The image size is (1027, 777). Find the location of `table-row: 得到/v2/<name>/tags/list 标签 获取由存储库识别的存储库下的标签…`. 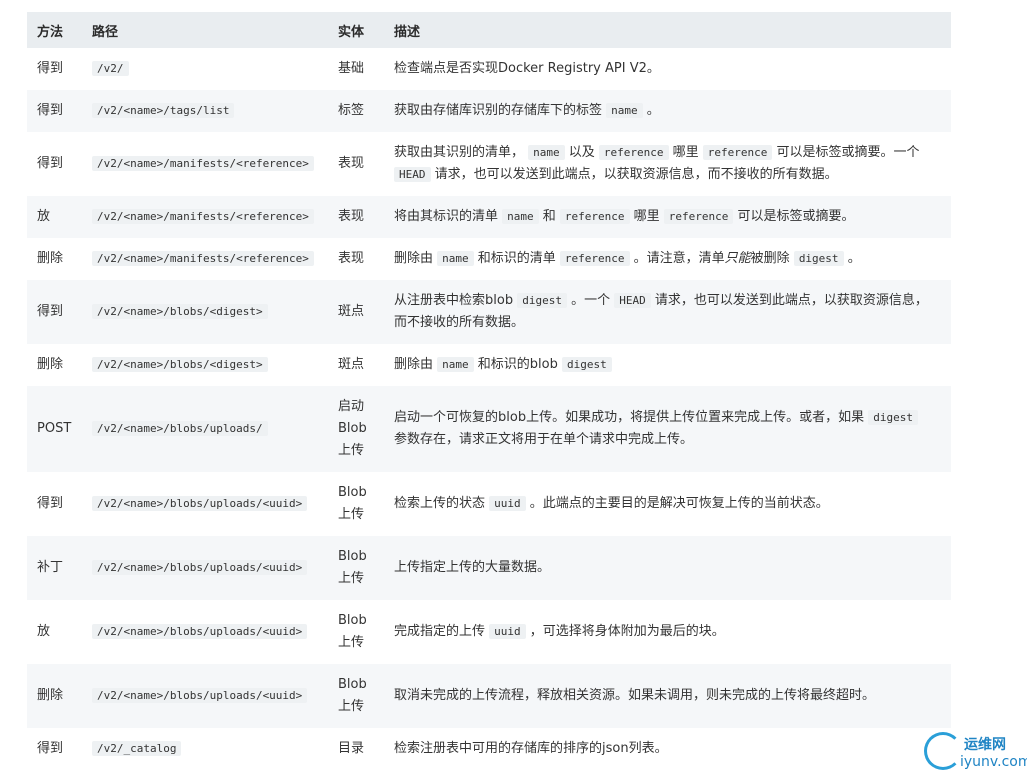

table-row: 得到/v2/<name>/tags/list 标签 获取由存储库识别的存储库下的标签… is located at coordinates (489, 111).